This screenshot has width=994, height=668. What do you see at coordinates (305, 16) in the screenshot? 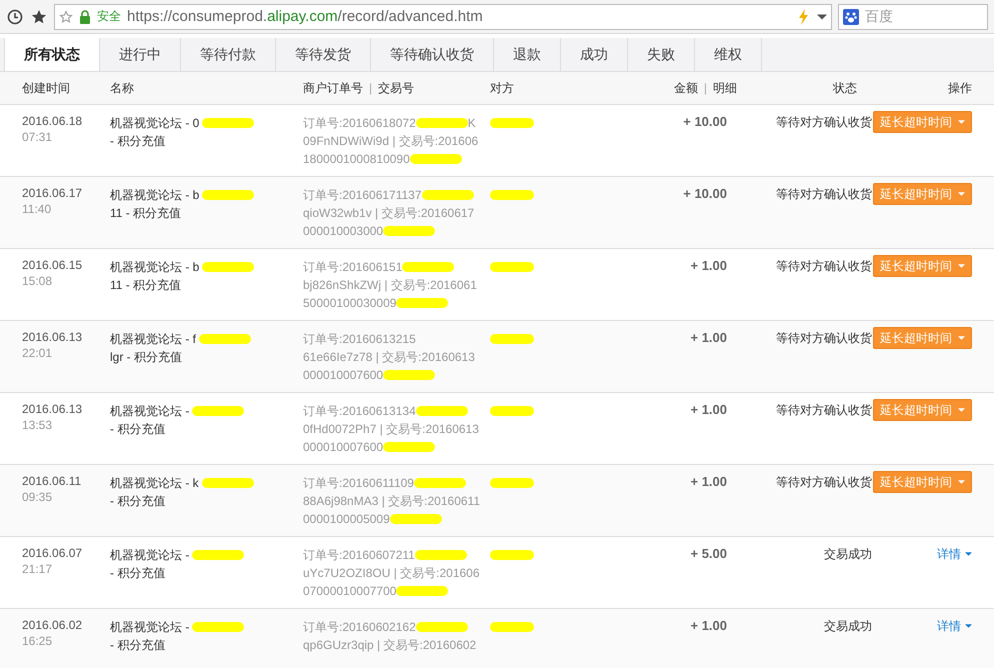
I see `url-text: https://consumeprod.alipay.com/record/advanced.htm` at bounding box center [305, 16].